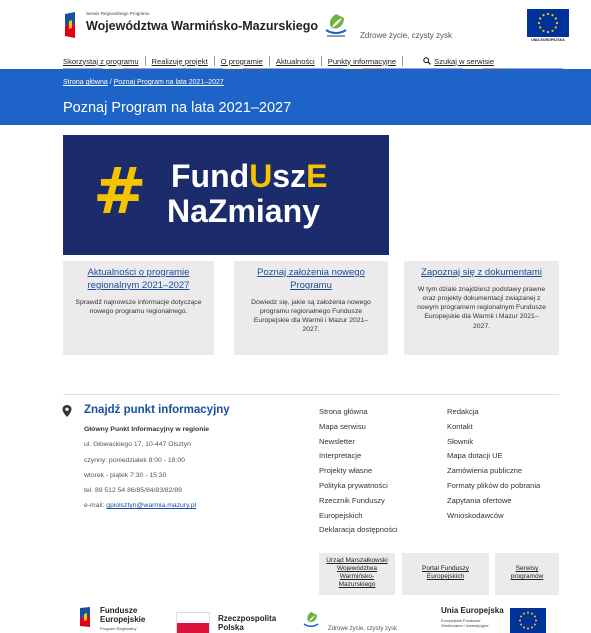  What do you see at coordinates (151, 505) in the screenshot?
I see `email-link: gpiolsztyn@warmia.mazury.pl` at bounding box center [151, 505].